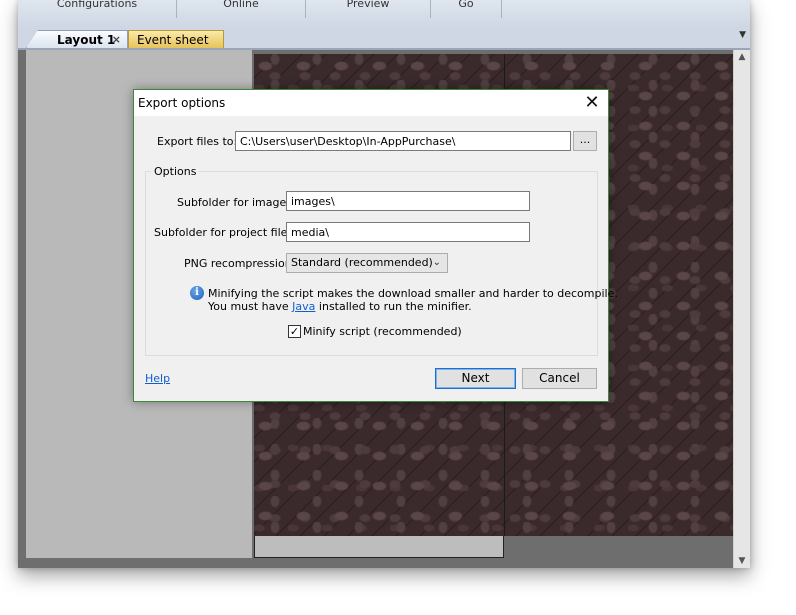 This screenshot has height=615, width=796. Describe the element at coordinates (97, 9) in the screenshot. I see `ribbon-tab-configurations: Configurations` at that location.